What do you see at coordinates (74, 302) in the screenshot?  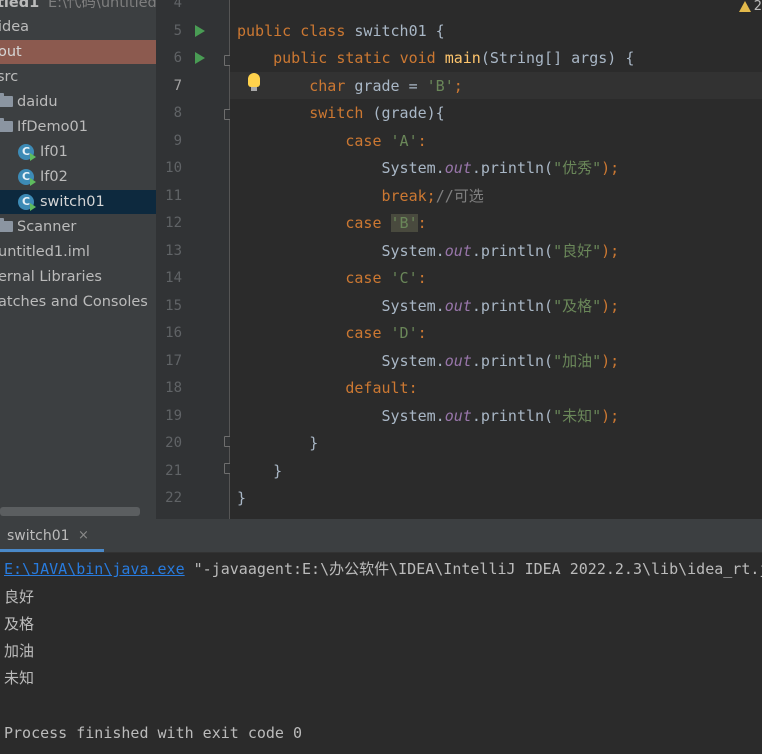 I see `tree-item-label: atches and Consoles` at bounding box center [74, 302].